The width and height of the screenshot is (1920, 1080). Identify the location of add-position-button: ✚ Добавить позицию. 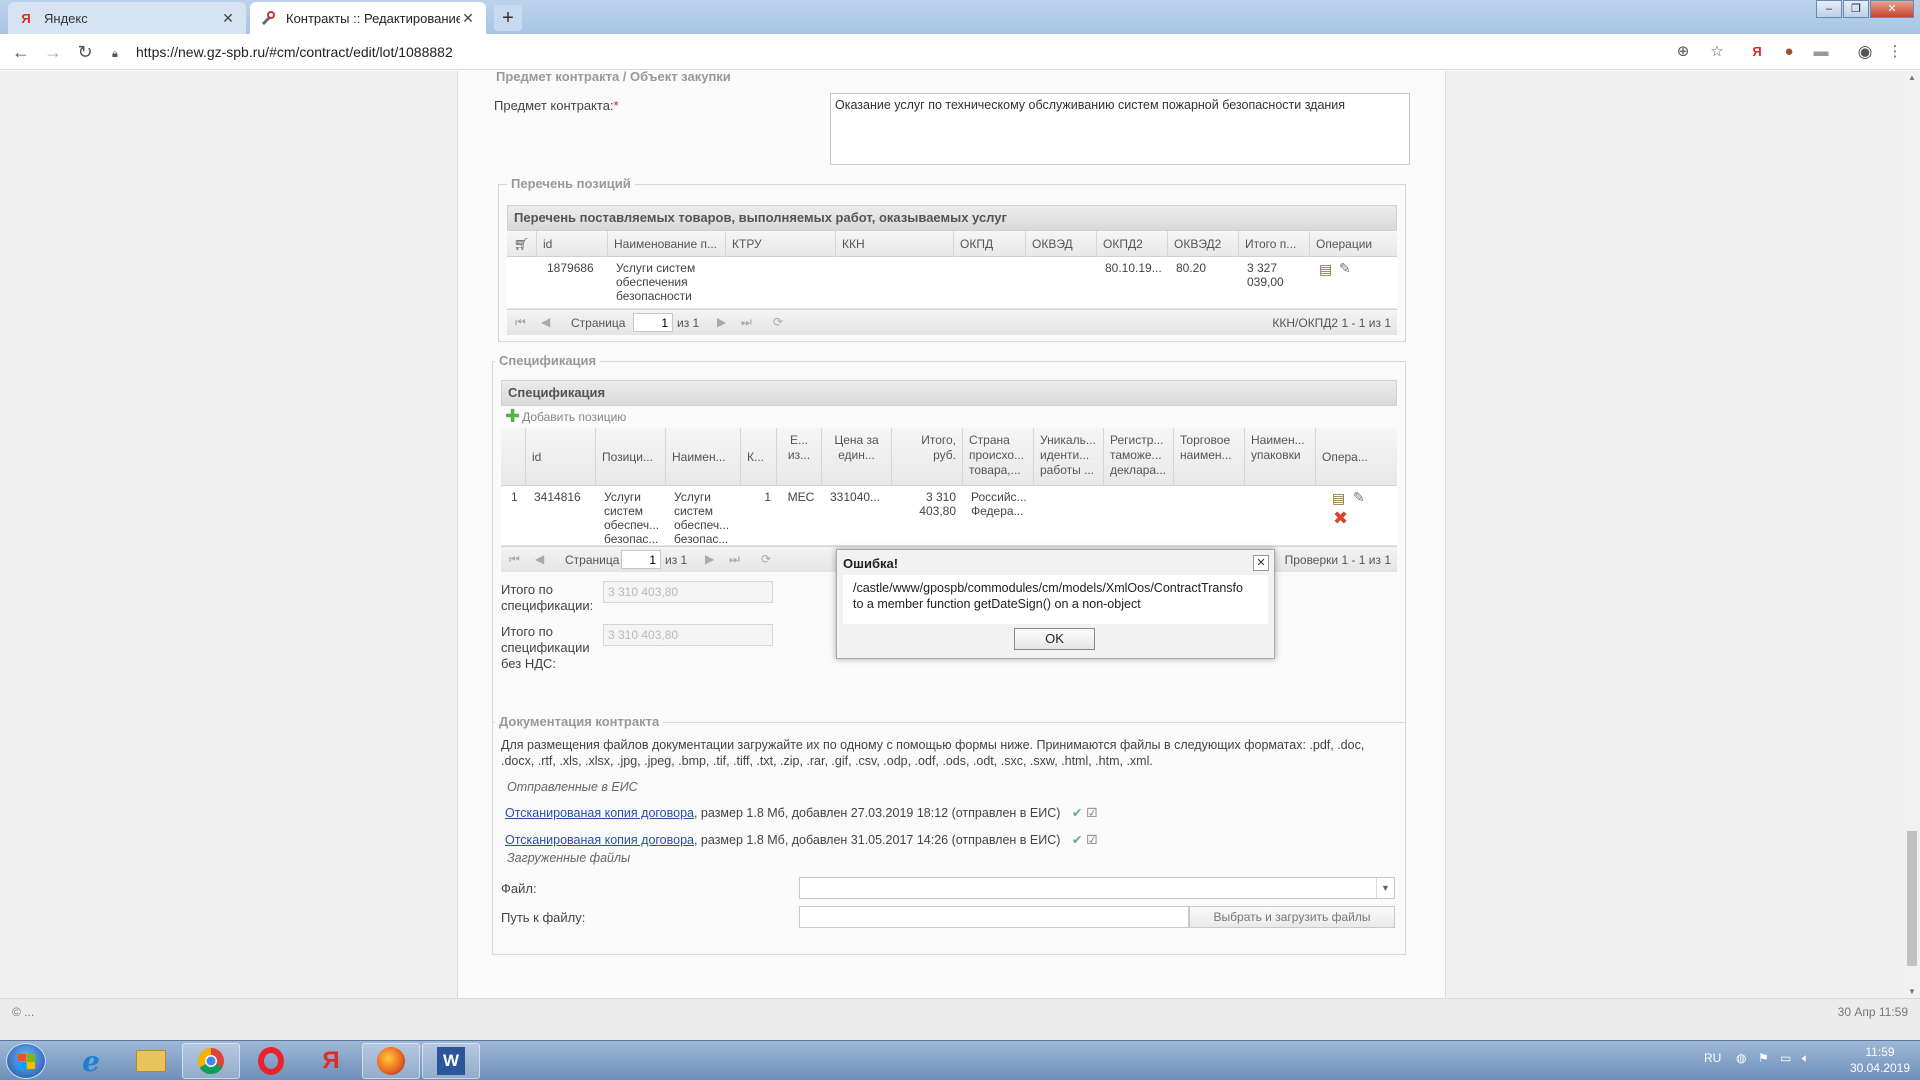
(565, 416).